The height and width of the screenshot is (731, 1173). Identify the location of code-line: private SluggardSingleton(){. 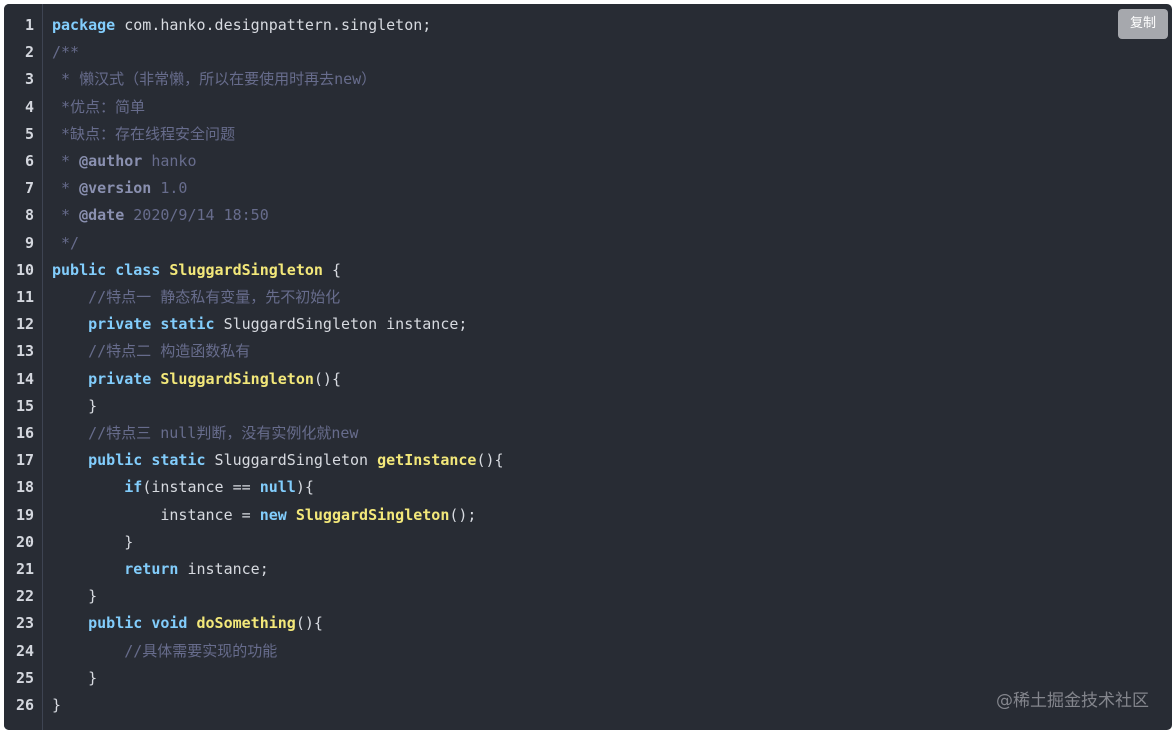
(196, 379).